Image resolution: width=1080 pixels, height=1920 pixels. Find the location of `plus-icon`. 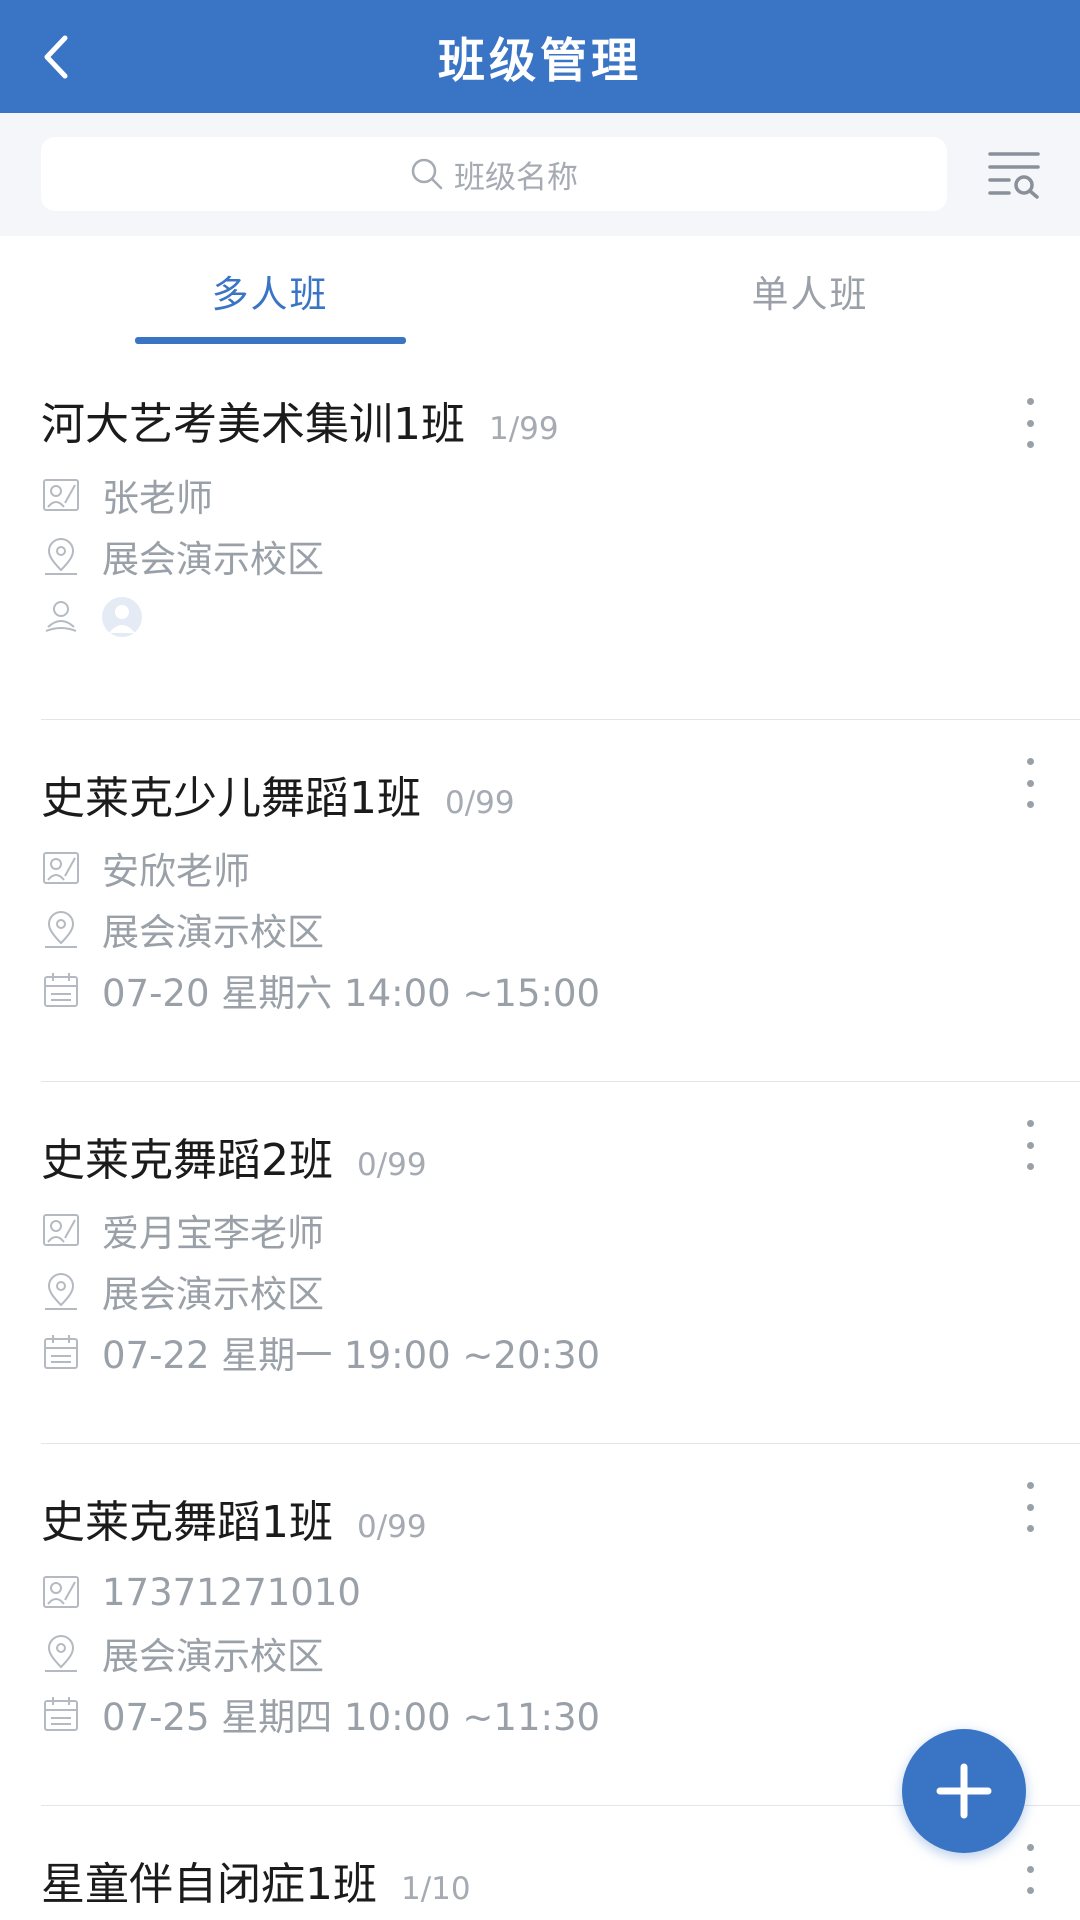

plus-icon is located at coordinates (964, 1791).